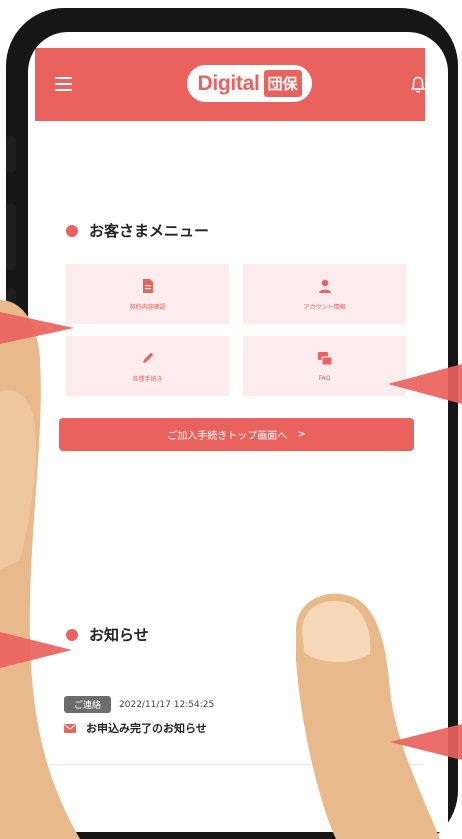  I want to click on phone-volume-down-button, so click(11, 321).